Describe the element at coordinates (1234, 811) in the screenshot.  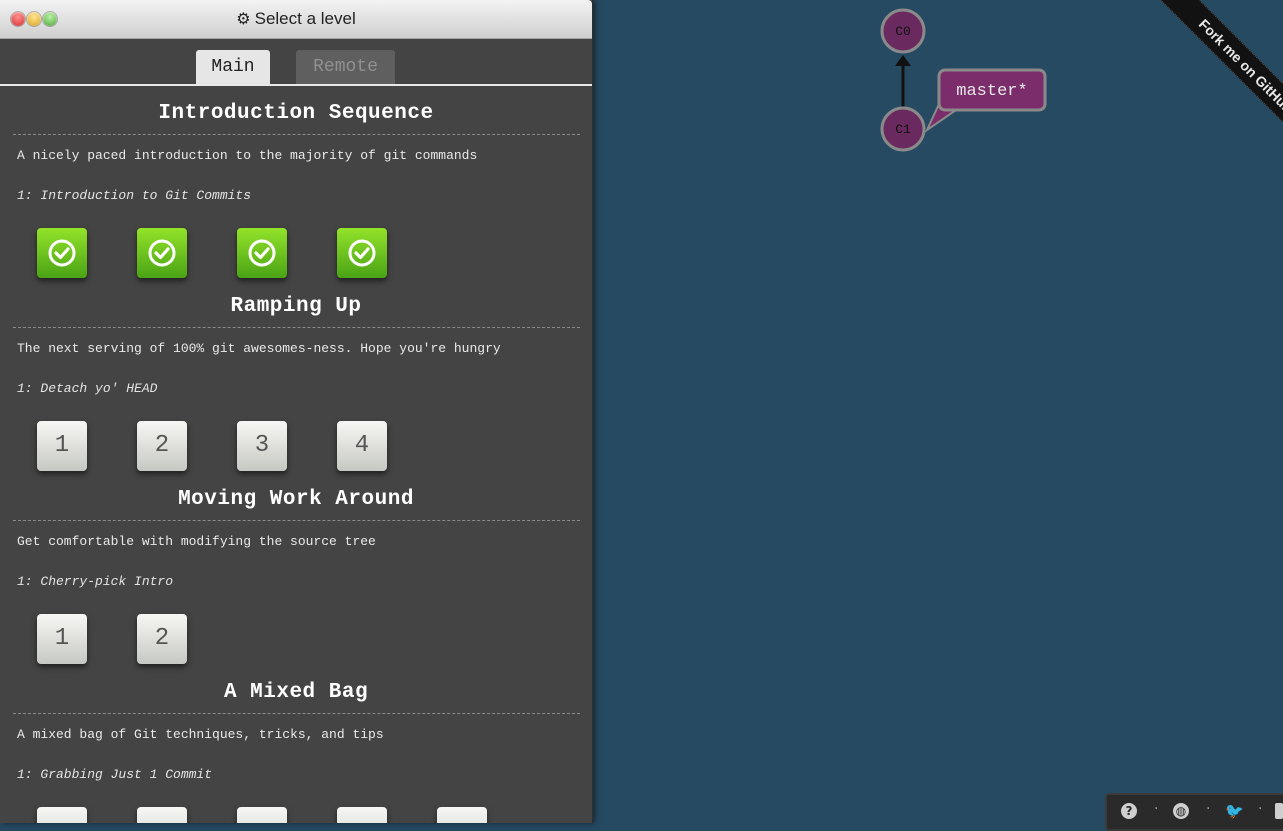
I see `twitter-icon: 🐦` at that location.